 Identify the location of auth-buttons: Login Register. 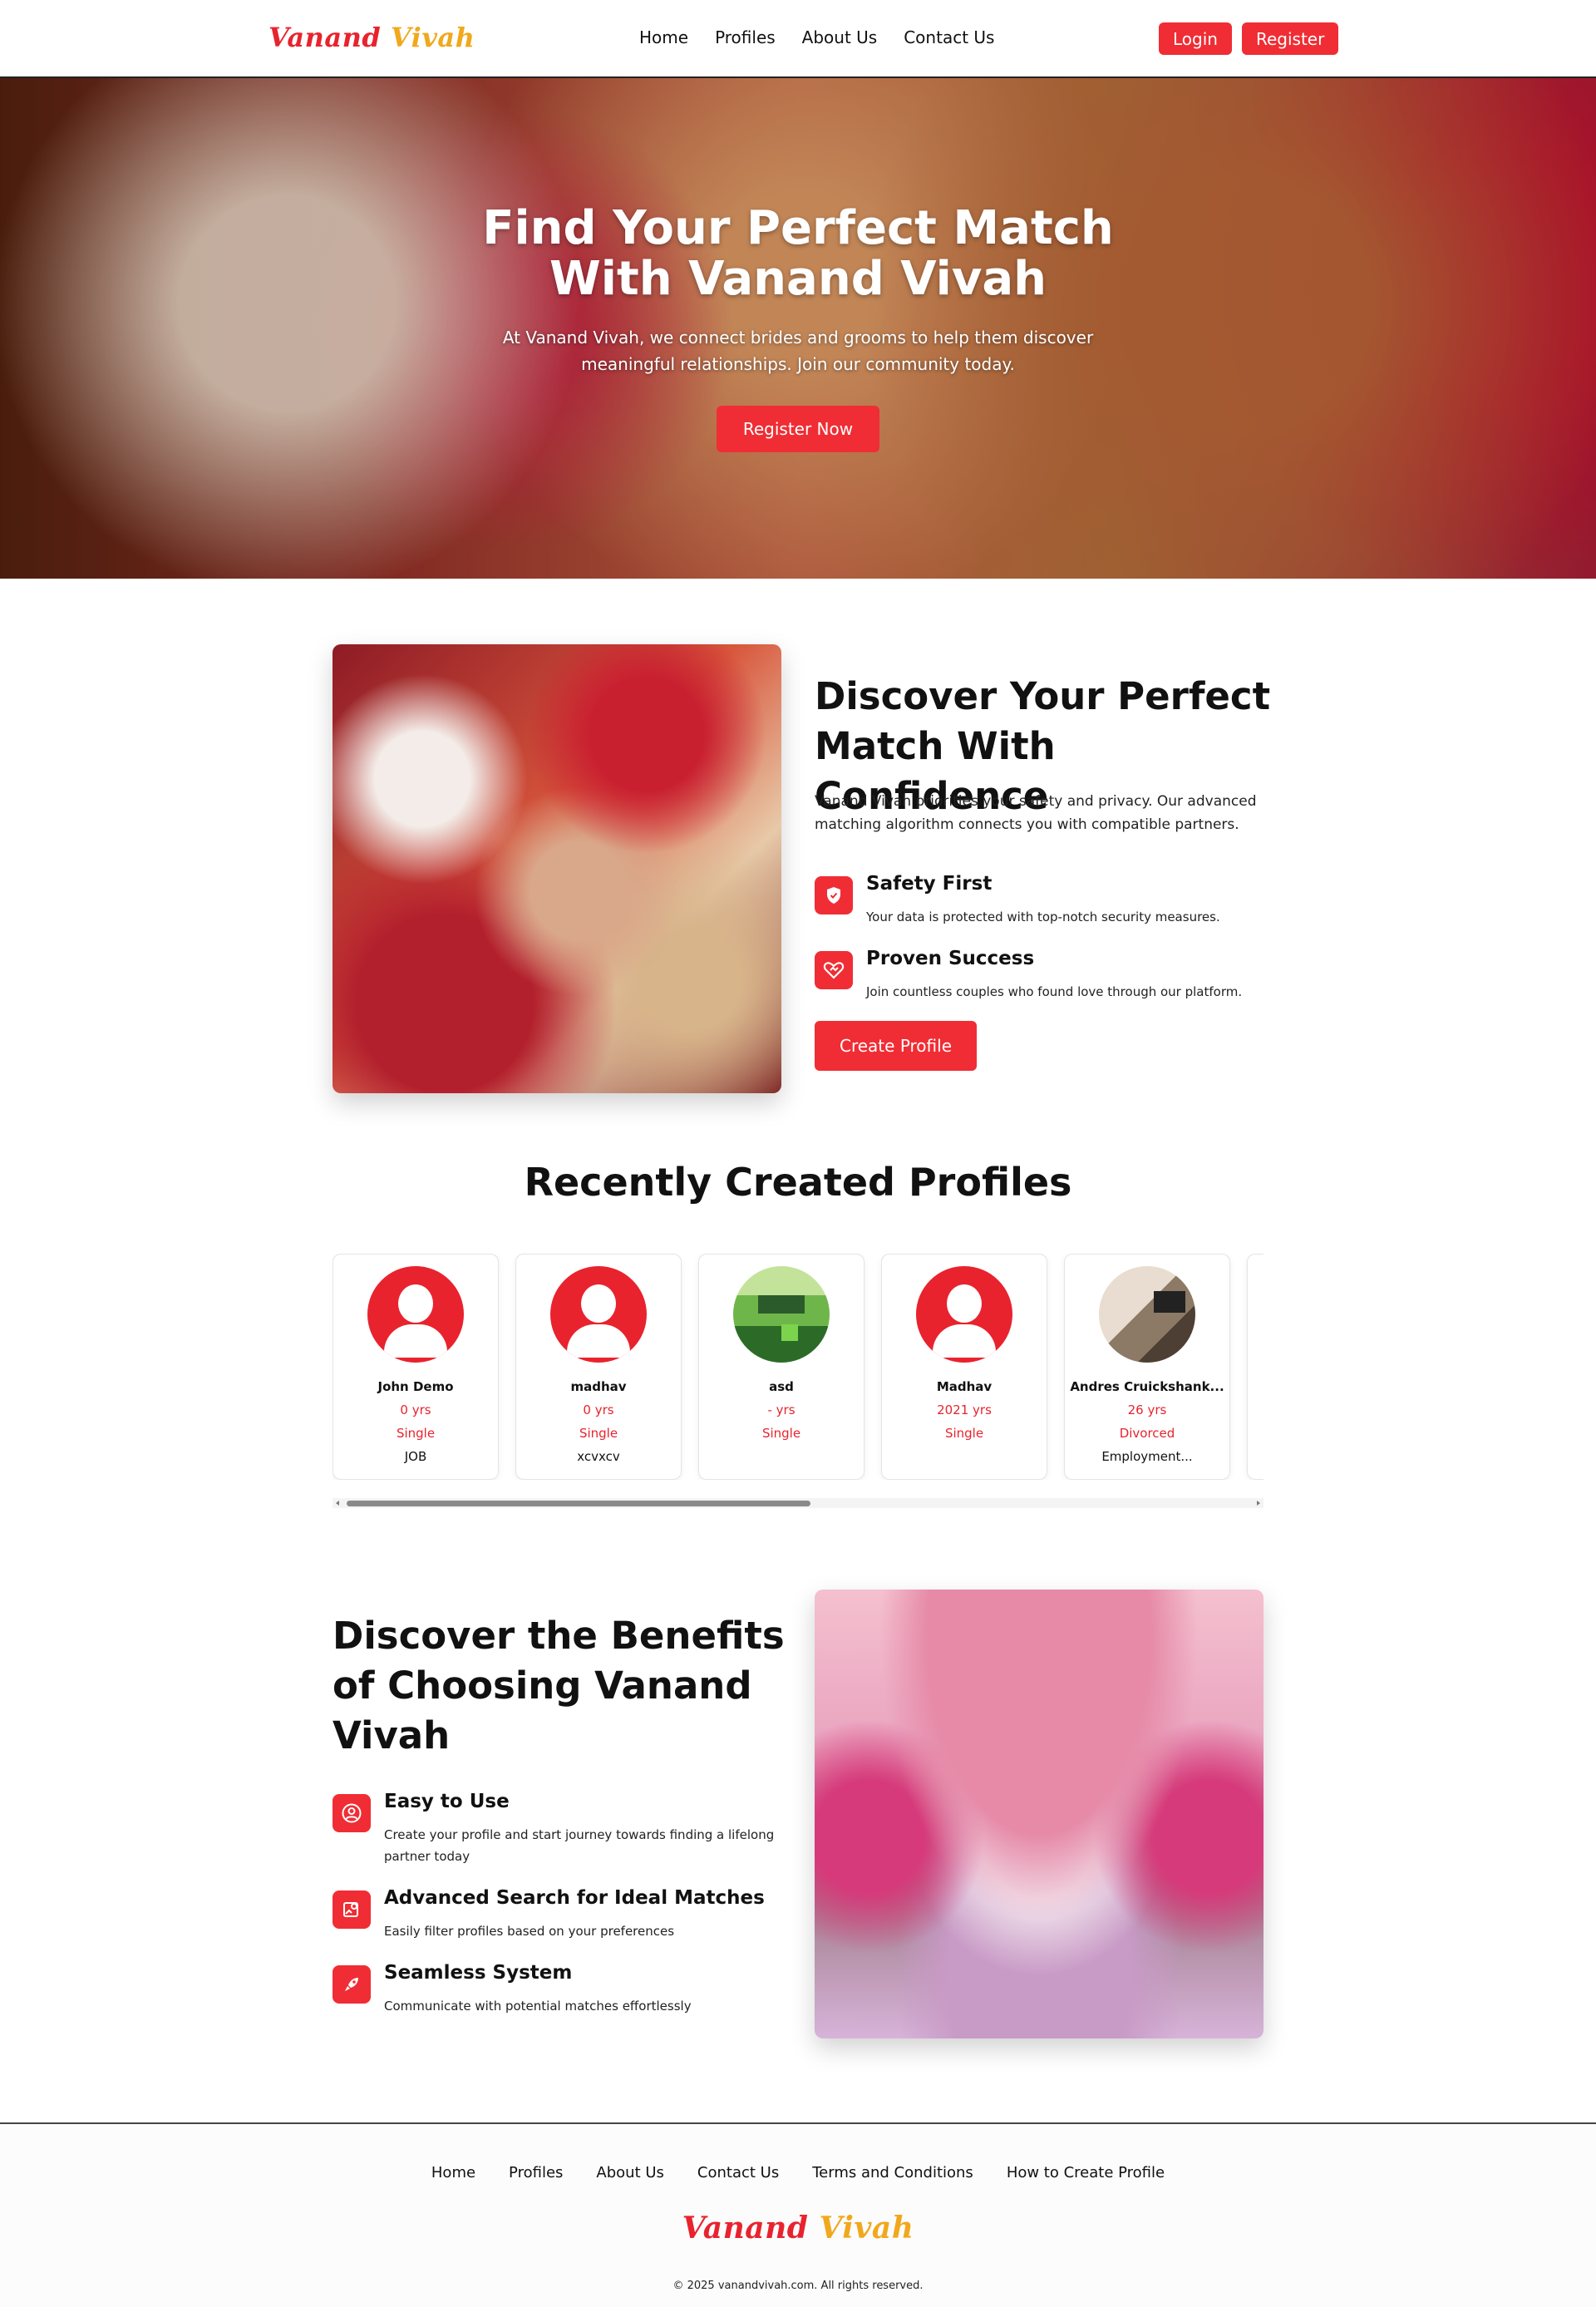
(1249, 38).